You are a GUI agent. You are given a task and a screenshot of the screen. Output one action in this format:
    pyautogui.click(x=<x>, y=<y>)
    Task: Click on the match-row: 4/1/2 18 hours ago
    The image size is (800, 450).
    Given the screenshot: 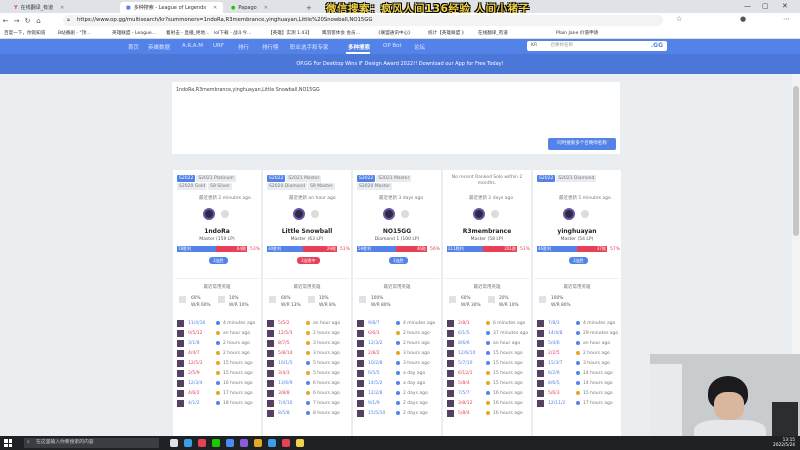 What is the action you would take?
    pyautogui.click(x=218, y=403)
    